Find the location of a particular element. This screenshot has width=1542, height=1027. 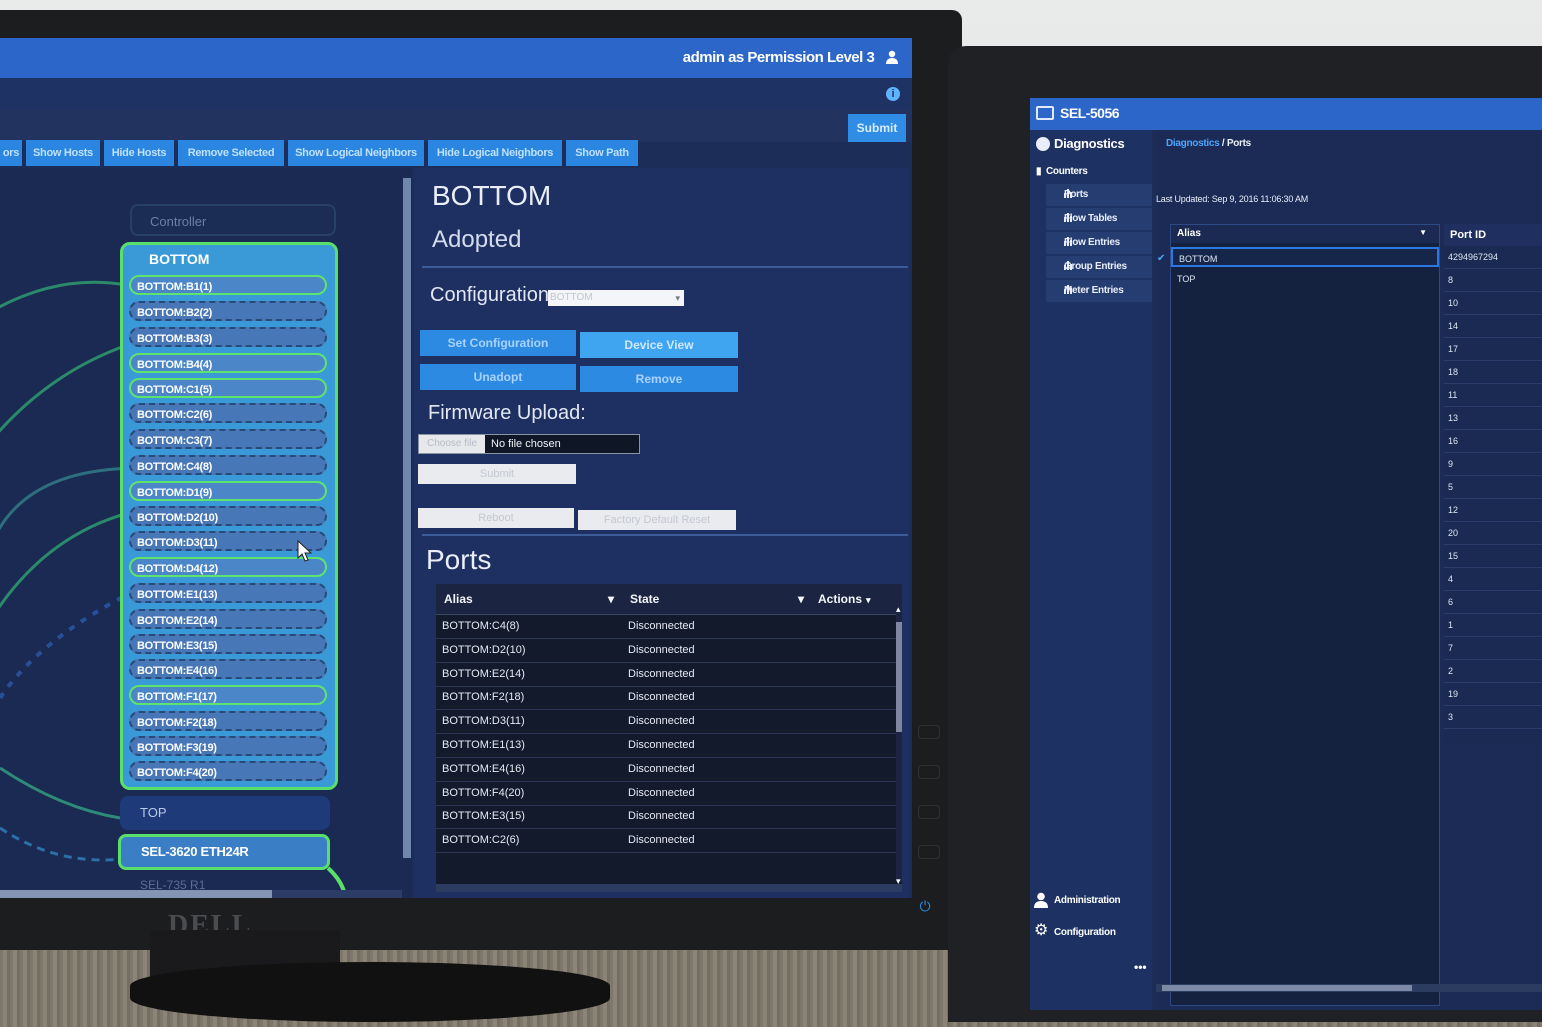

alias-sort-icon: ▾ is located at coordinates (611, 599).